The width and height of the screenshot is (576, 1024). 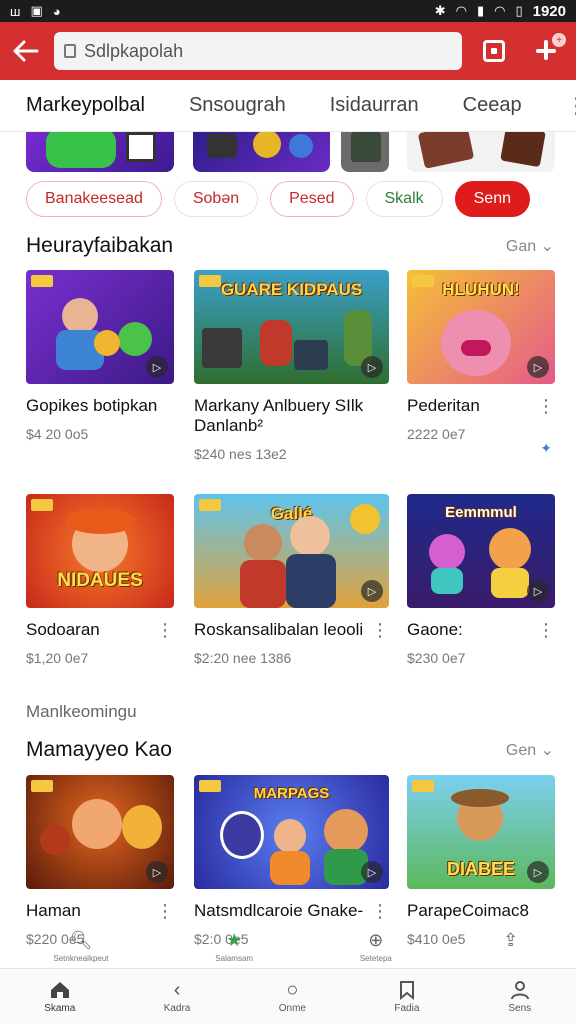 What do you see at coordinates (519, 10) in the screenshot?
I see `battery-icon: ▯` at bounding box center [519, 10].